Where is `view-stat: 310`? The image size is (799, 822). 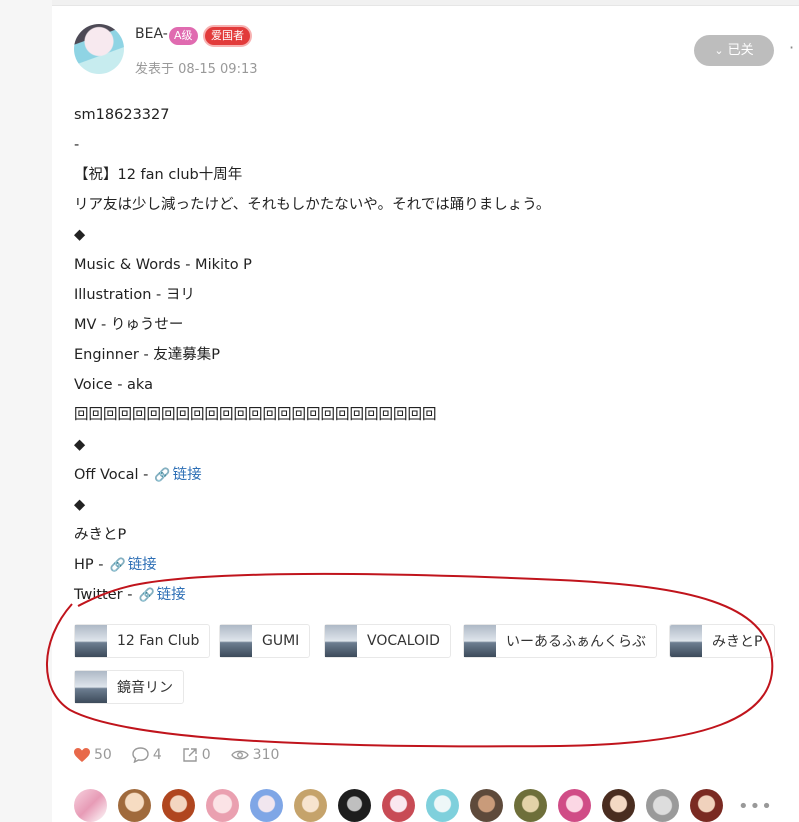 view-stat: 310 is located at coordinates (255, 755).